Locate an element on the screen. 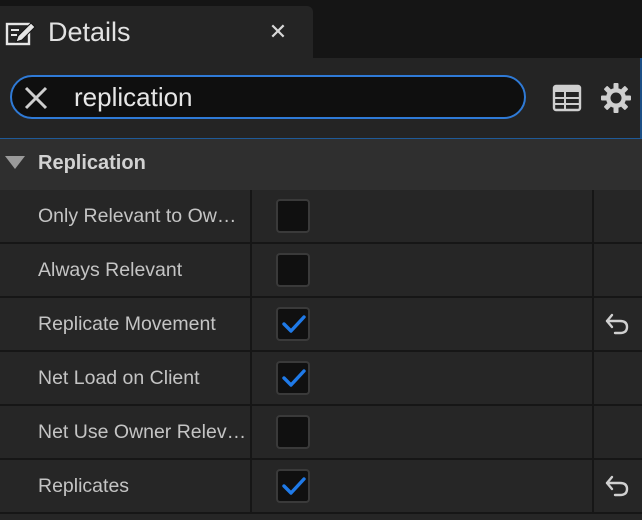 The height and width of the screenshot is (520, 642). search-input is located at coordinates (289, 97).